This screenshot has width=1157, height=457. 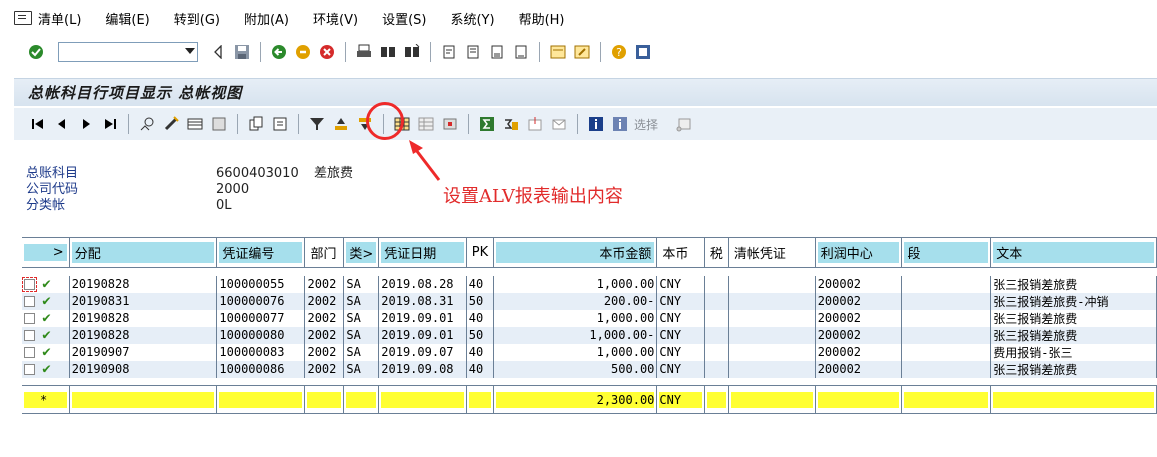 I want to click on column-header-local-currency: 本币, so click(x=680, y=252).